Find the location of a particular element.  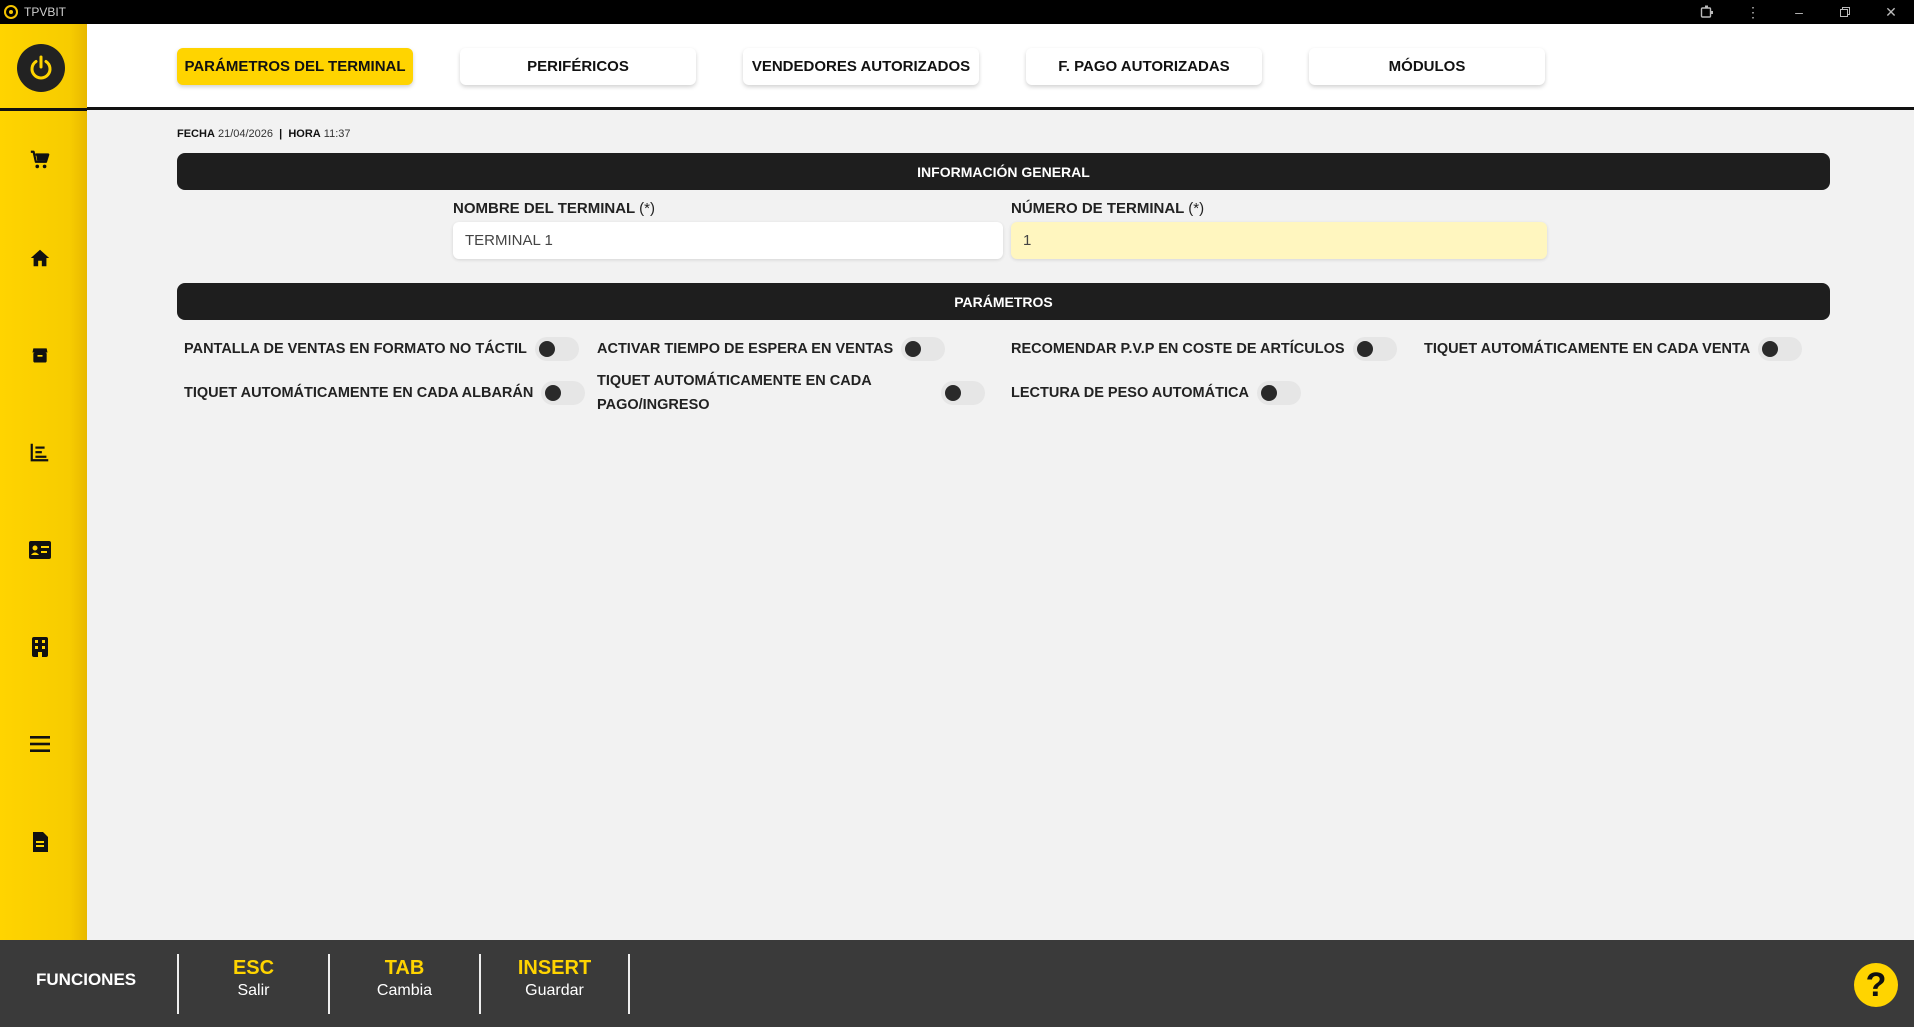

key-label: ESC is located at coordinates (253, 968).